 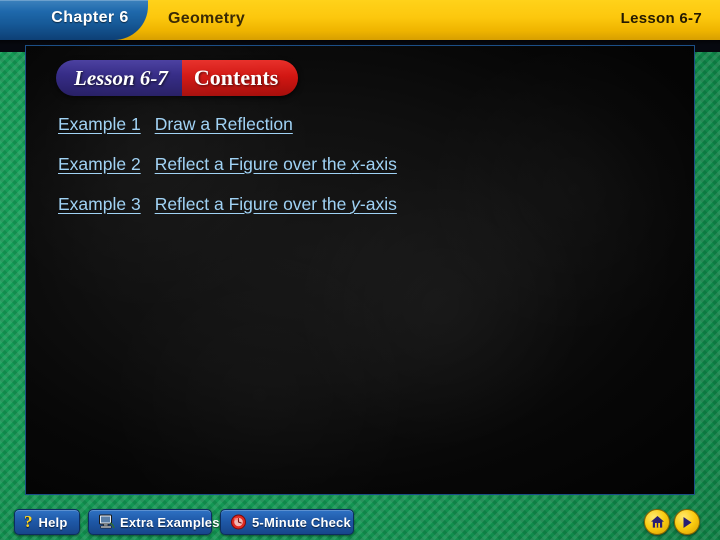 I want to click on home-button, so click(x=657, y=522).